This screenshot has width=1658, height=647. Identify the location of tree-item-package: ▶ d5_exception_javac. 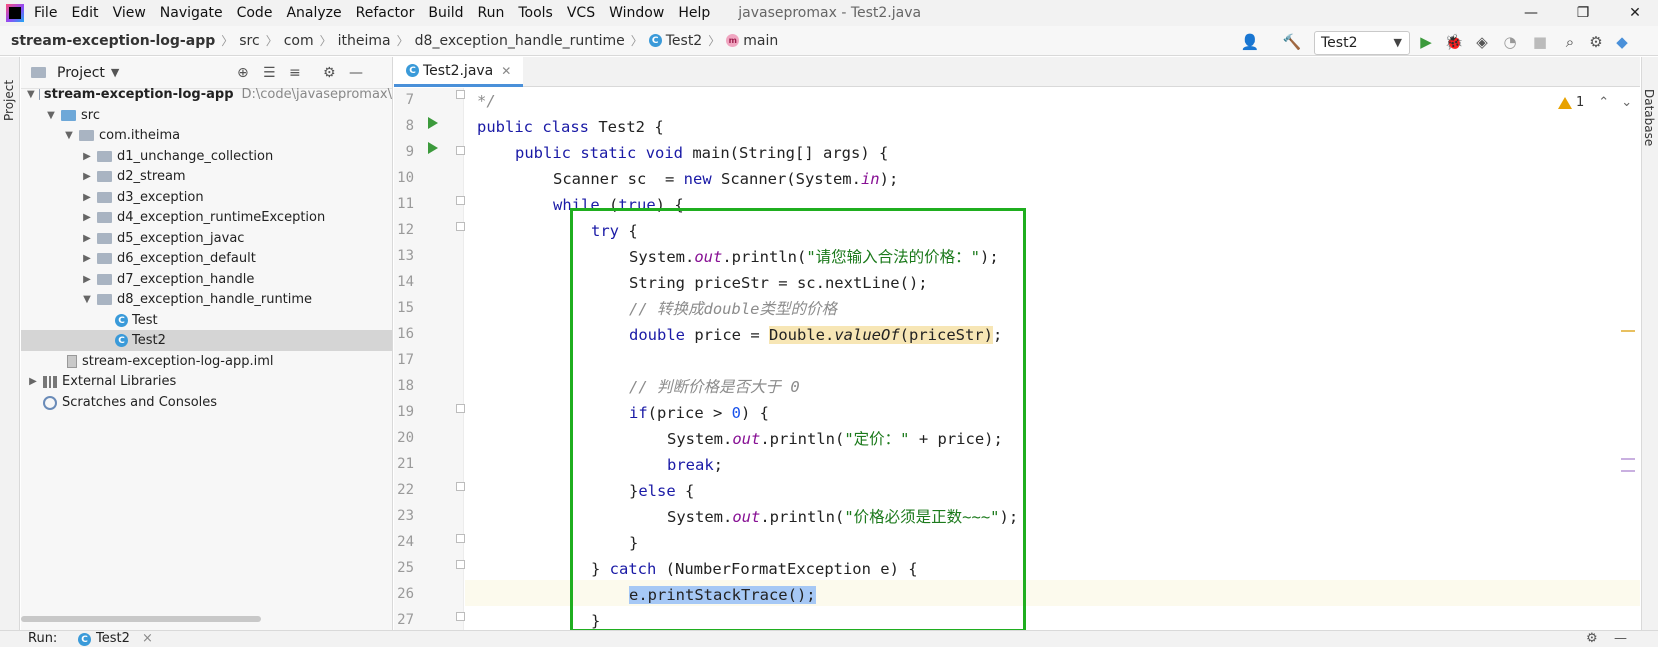
(206, 238).